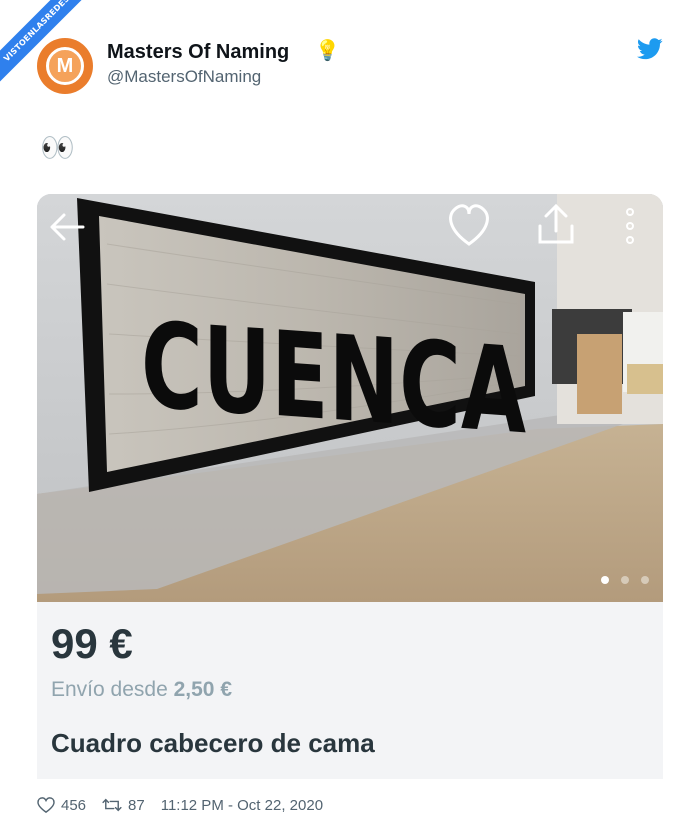 The width and height of the screenshot is (700, 840). I want to click on author-handle: @MastersOfNaming, so click(184, 77).